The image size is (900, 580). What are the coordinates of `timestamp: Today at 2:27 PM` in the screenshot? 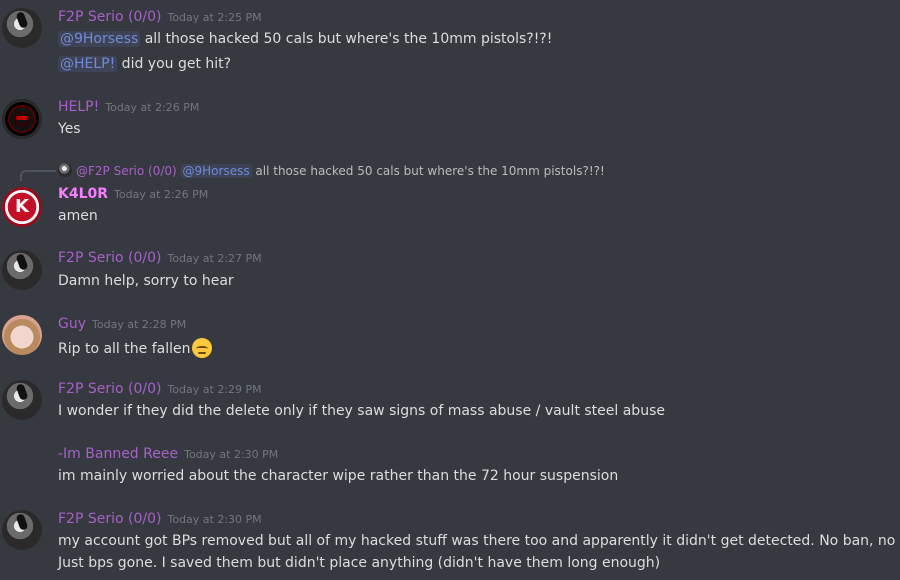 It's located at (214, 258).